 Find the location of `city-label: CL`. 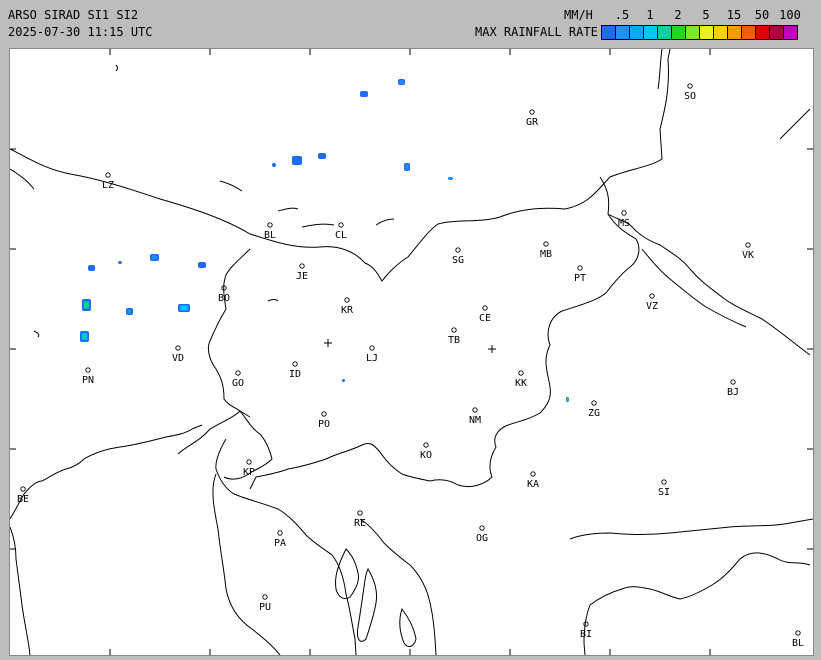

city-label: CL is located at coordinates (341, 235).